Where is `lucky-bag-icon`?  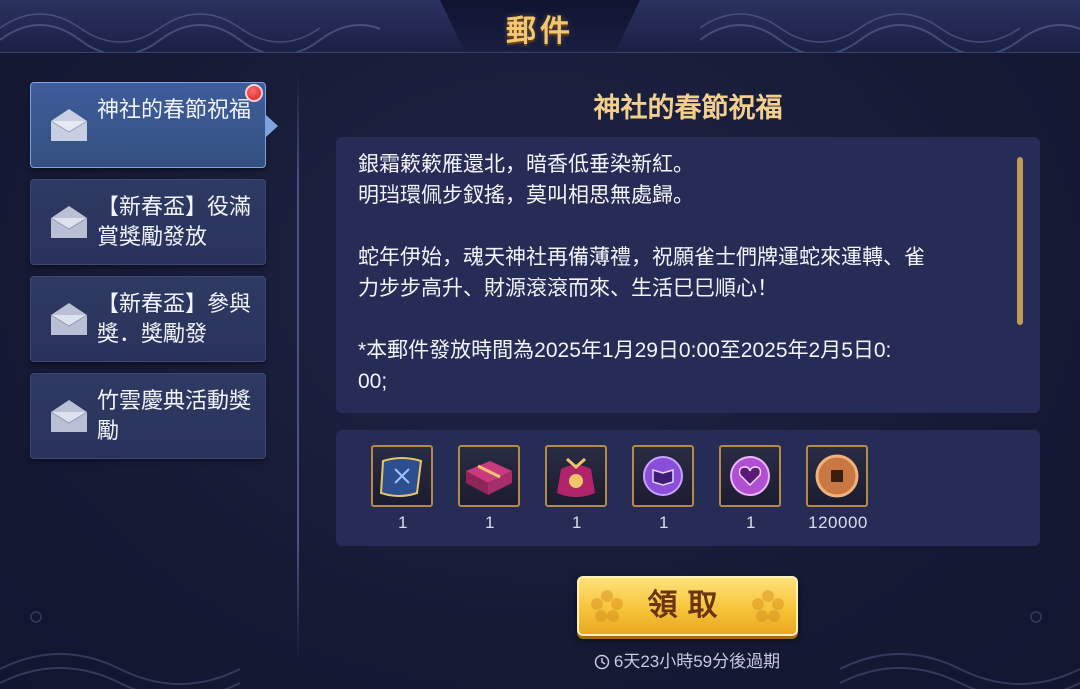
lucky-bag-icon is located at coordinates (576, 477).